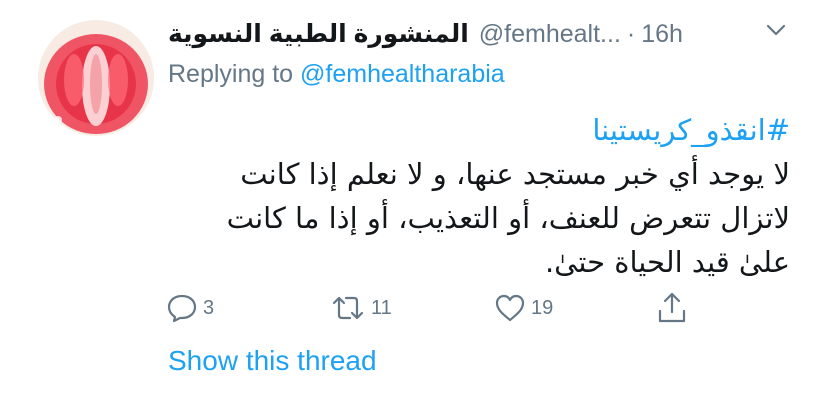 This screenshot has height=417, width=828. Describe the element at coordinates (510, 308) in the screenshot. I see `like-icon` at that location.